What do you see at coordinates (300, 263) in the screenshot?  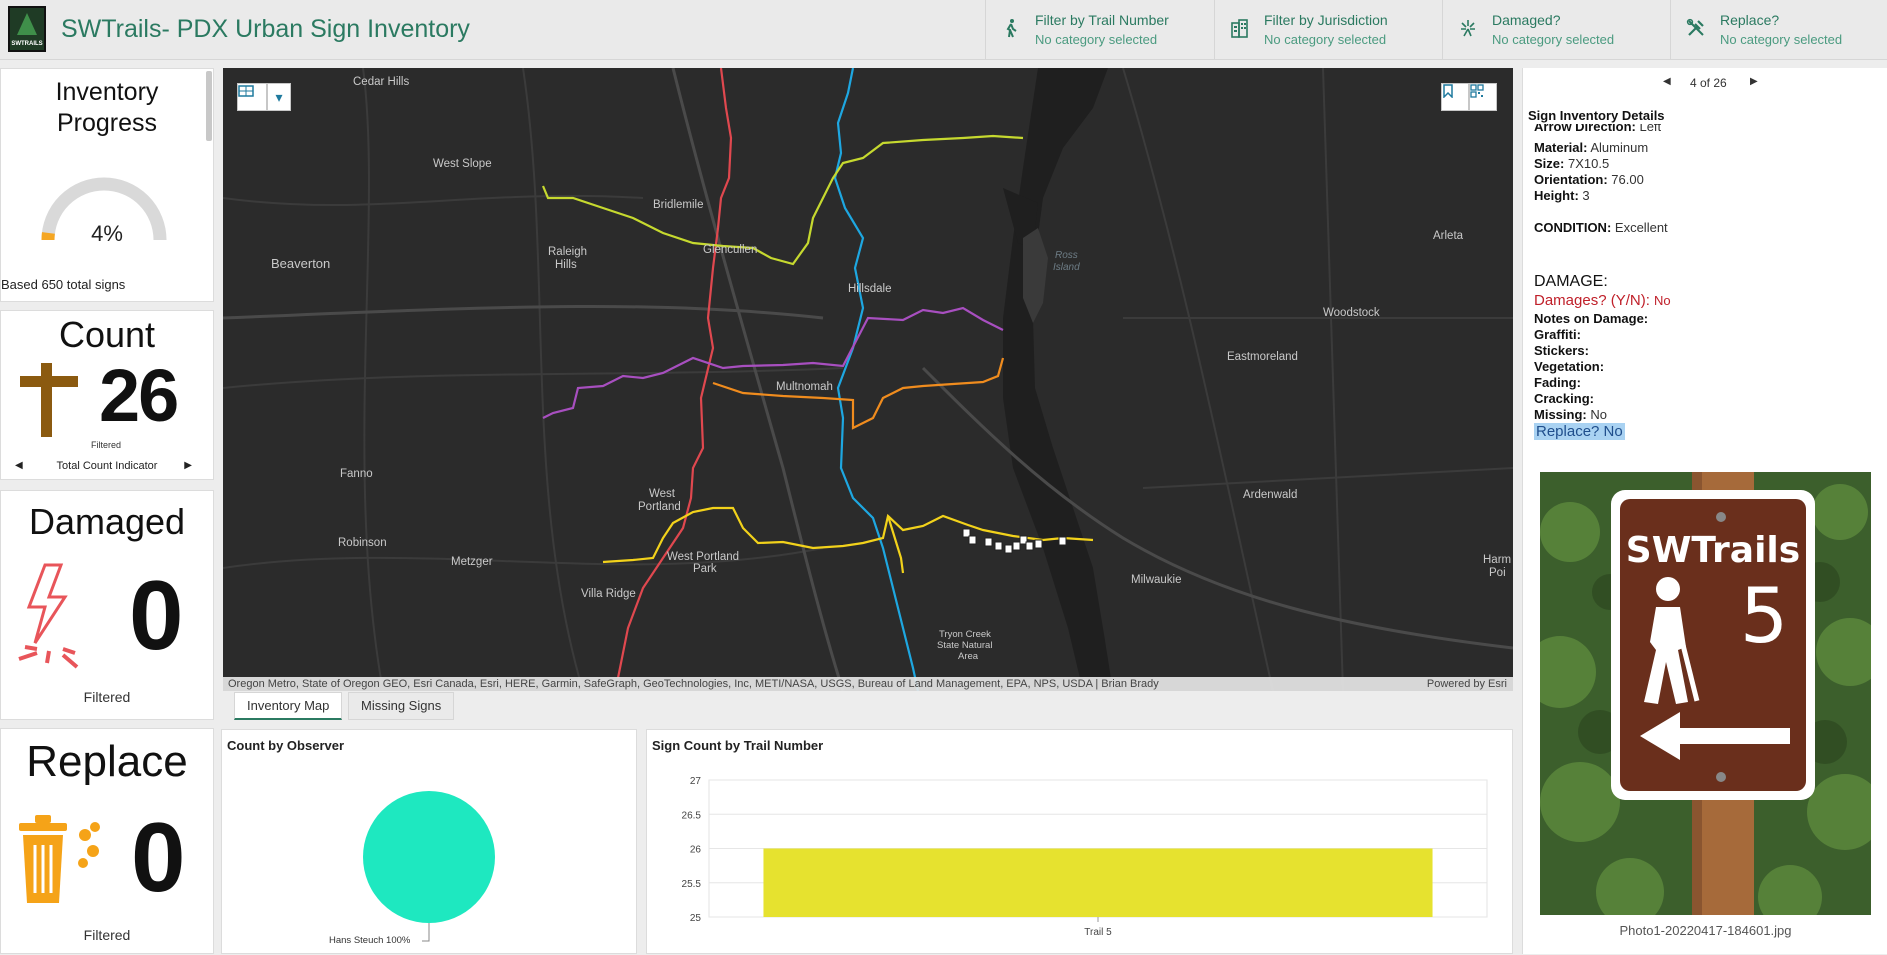 I see `map-label: Beaverton` at bounding box center [300, 263].